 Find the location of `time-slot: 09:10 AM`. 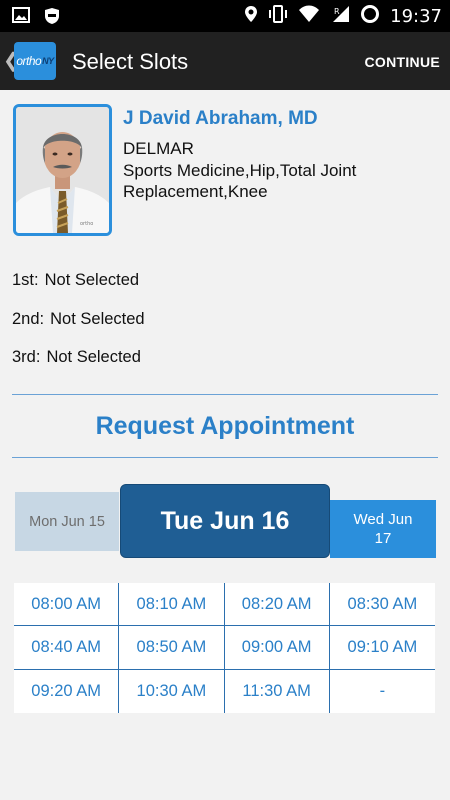

time-slot: 09:10 AM is located at coordinates (382, 648).